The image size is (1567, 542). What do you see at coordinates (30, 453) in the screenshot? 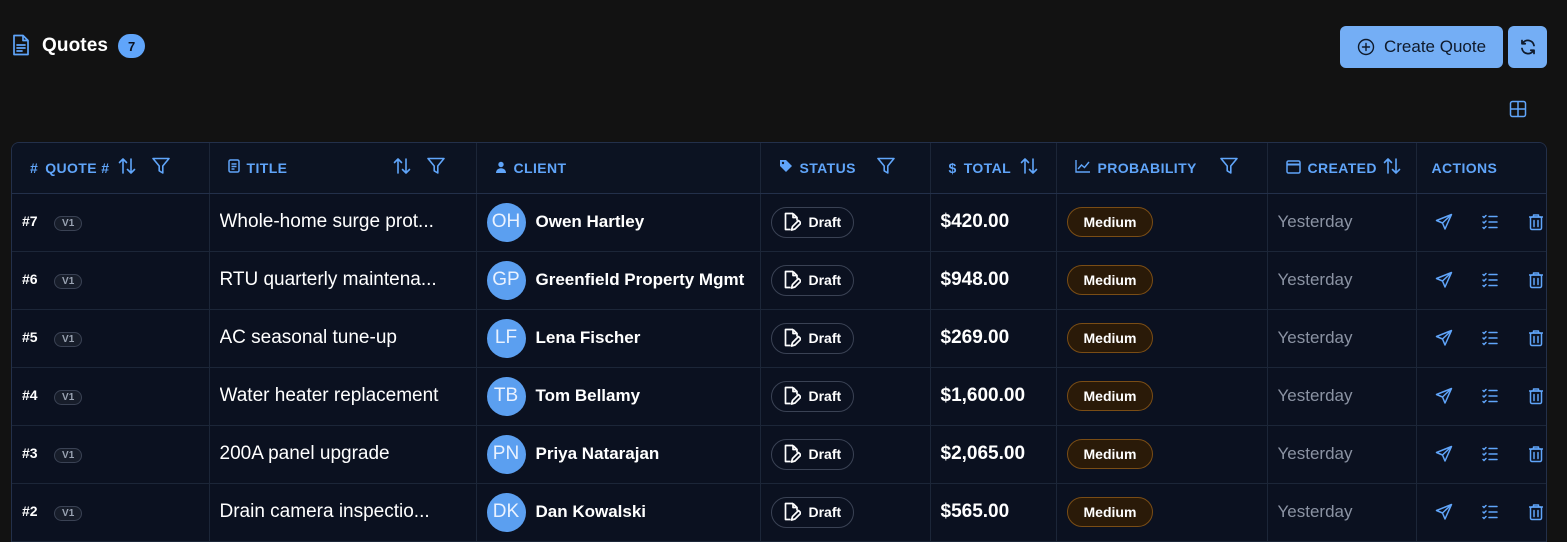
I see `quote-number: #3` at bounding box center [30, 453].